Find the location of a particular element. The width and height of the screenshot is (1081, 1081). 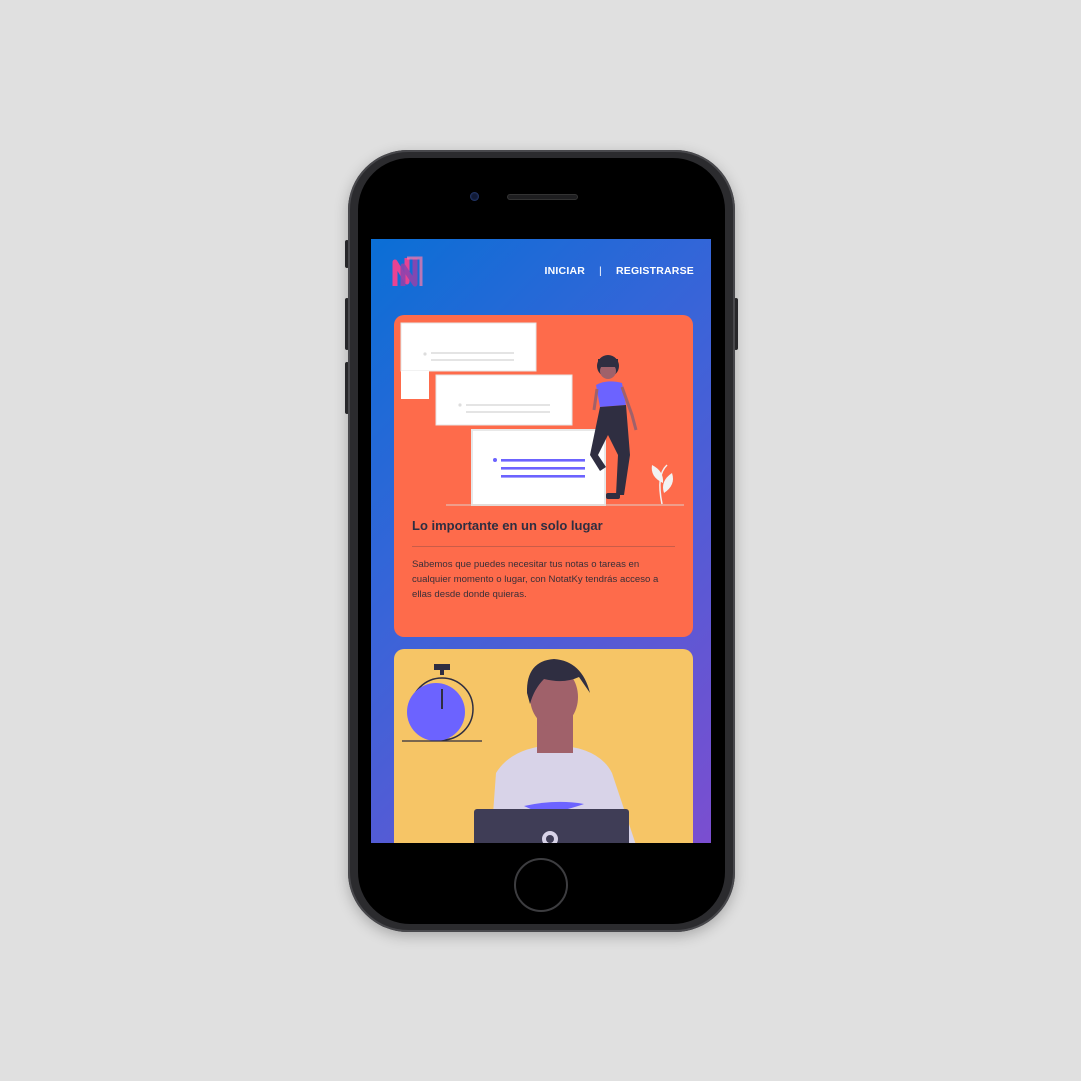

earpiece-speaker is located at coordinates (542, 197).